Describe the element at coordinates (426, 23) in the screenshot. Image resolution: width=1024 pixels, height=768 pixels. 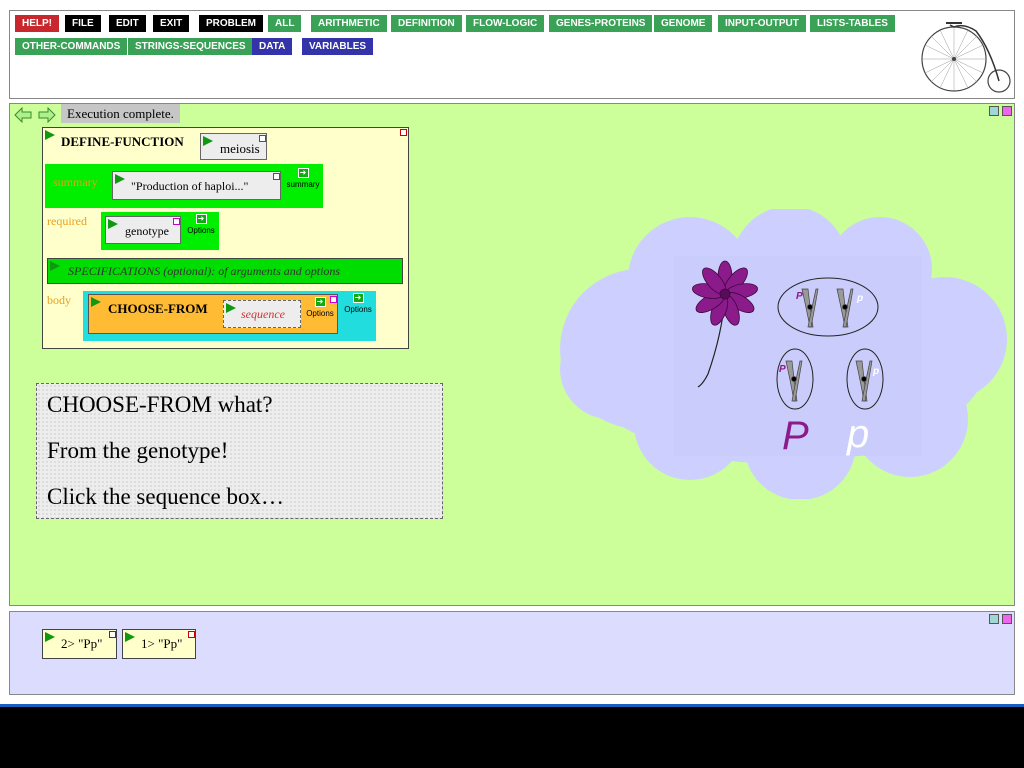
I see `definition-button: DEFINITION` at that location.